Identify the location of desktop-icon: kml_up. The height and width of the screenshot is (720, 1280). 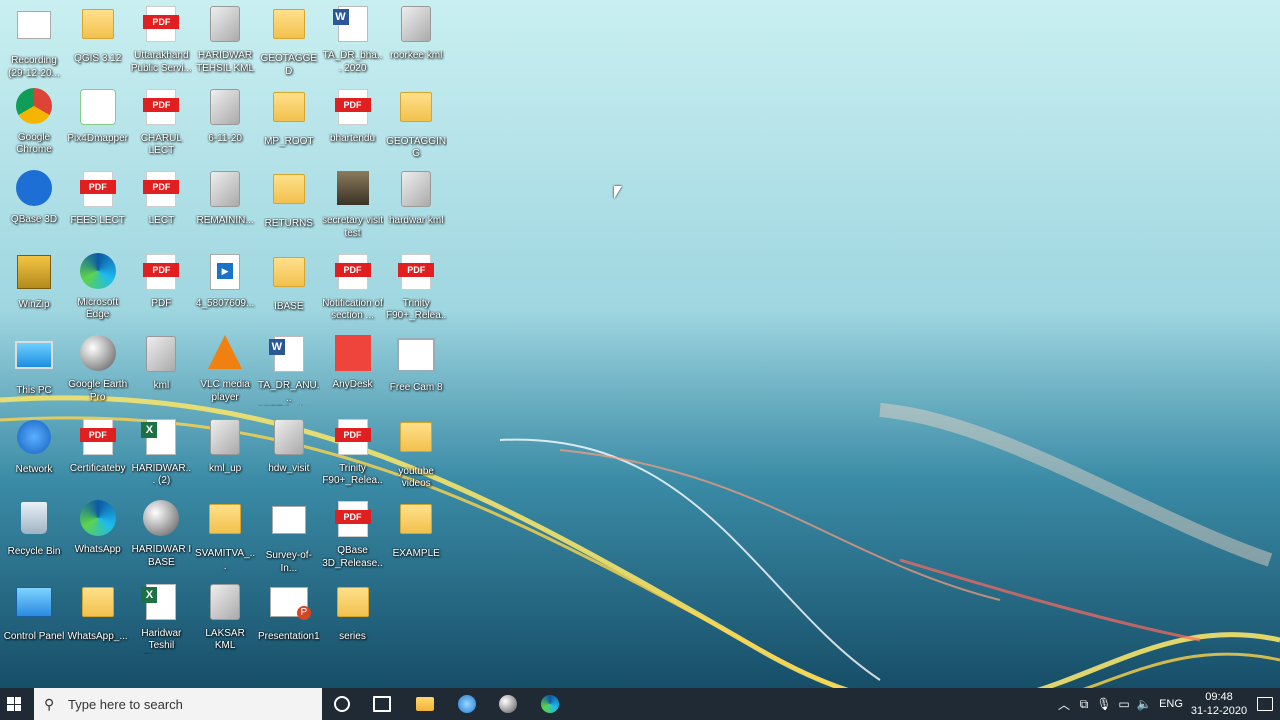
(225, 456).